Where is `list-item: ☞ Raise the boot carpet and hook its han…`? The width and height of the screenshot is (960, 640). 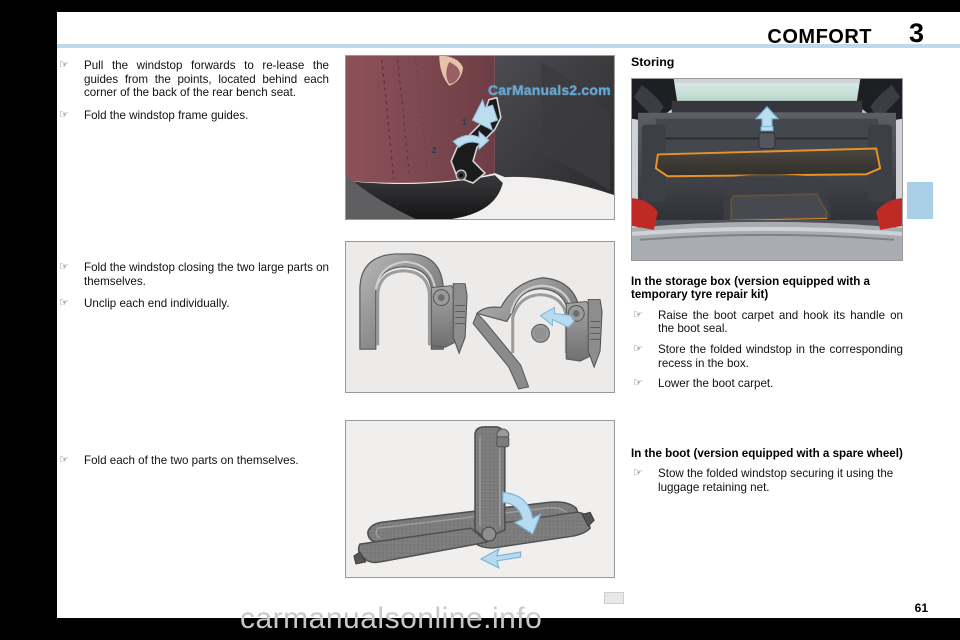 list-item: ☞ Raise the boot carpet and hook its han… is located at coordinates (767, 322).